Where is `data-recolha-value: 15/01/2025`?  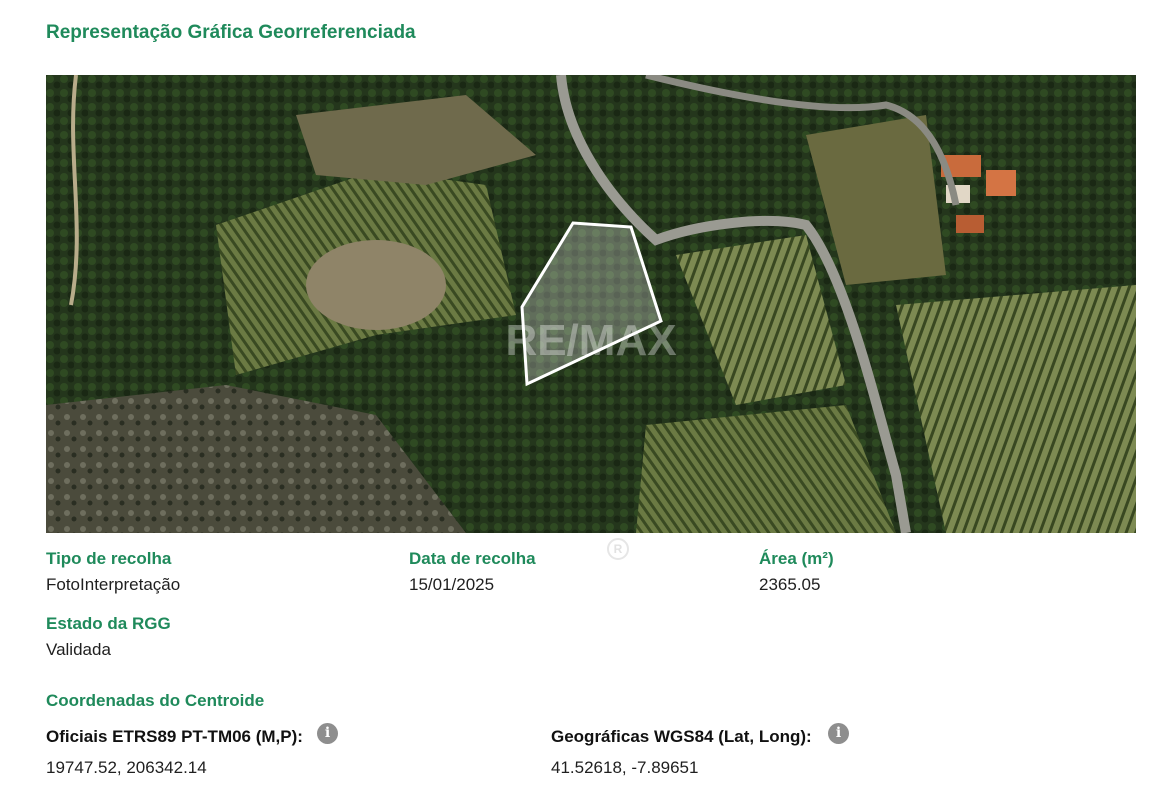
data-recolha-value: 15/01/2025 is located at coordinates (452, 584).